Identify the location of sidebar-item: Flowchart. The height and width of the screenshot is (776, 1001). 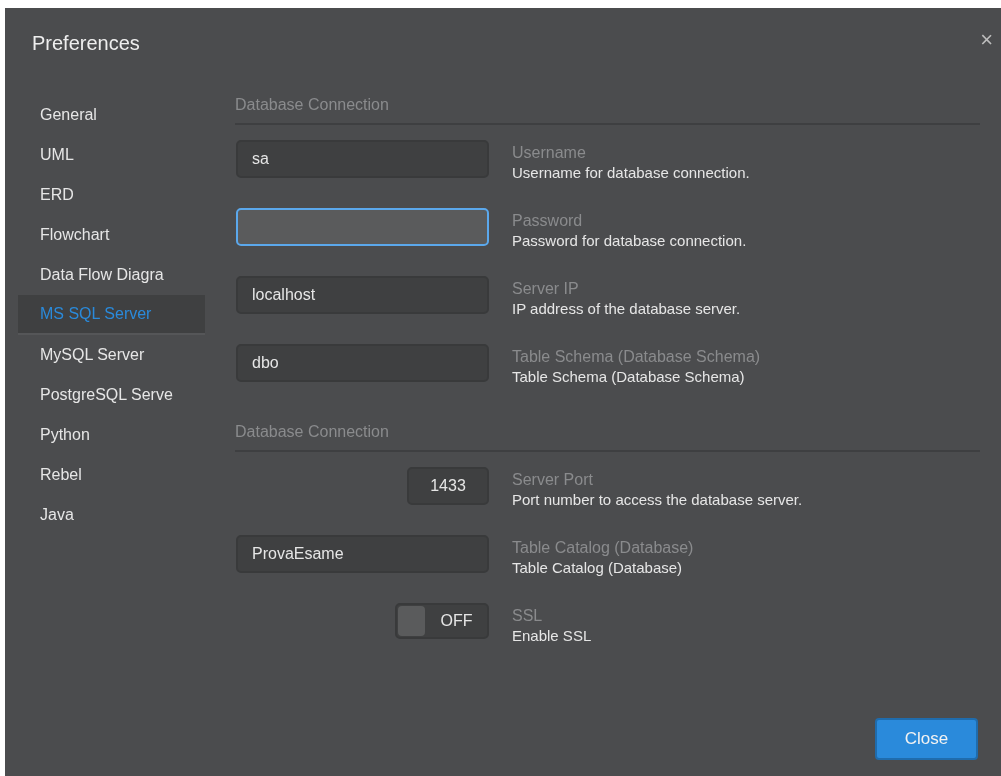
(111, 235).